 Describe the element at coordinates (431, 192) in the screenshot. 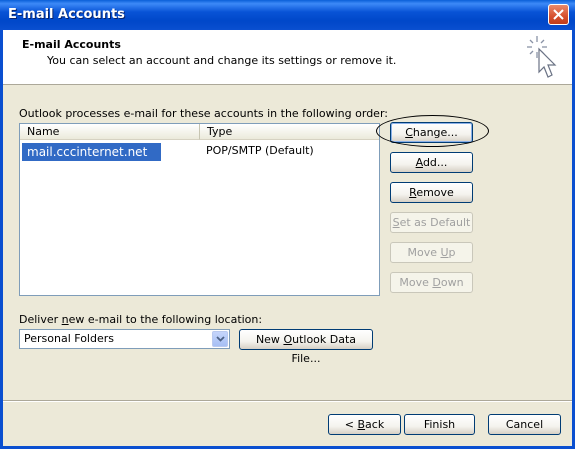

I see `remove-button: Remove` at that location.